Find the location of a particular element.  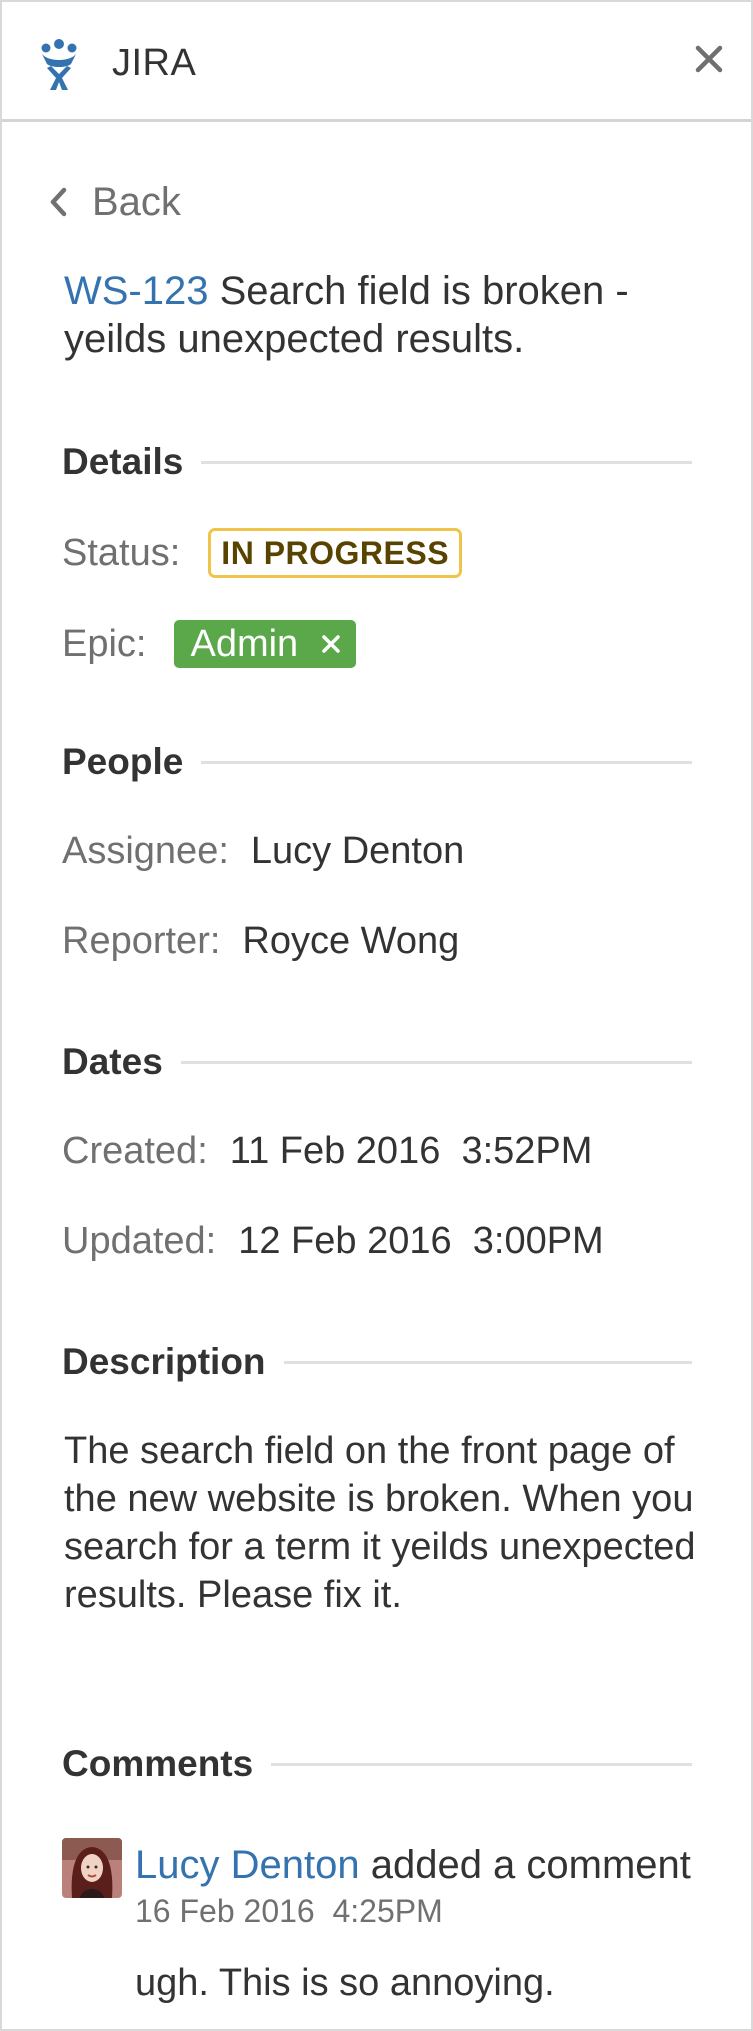

description-heading: Description is located at coordinates (164, 1361).